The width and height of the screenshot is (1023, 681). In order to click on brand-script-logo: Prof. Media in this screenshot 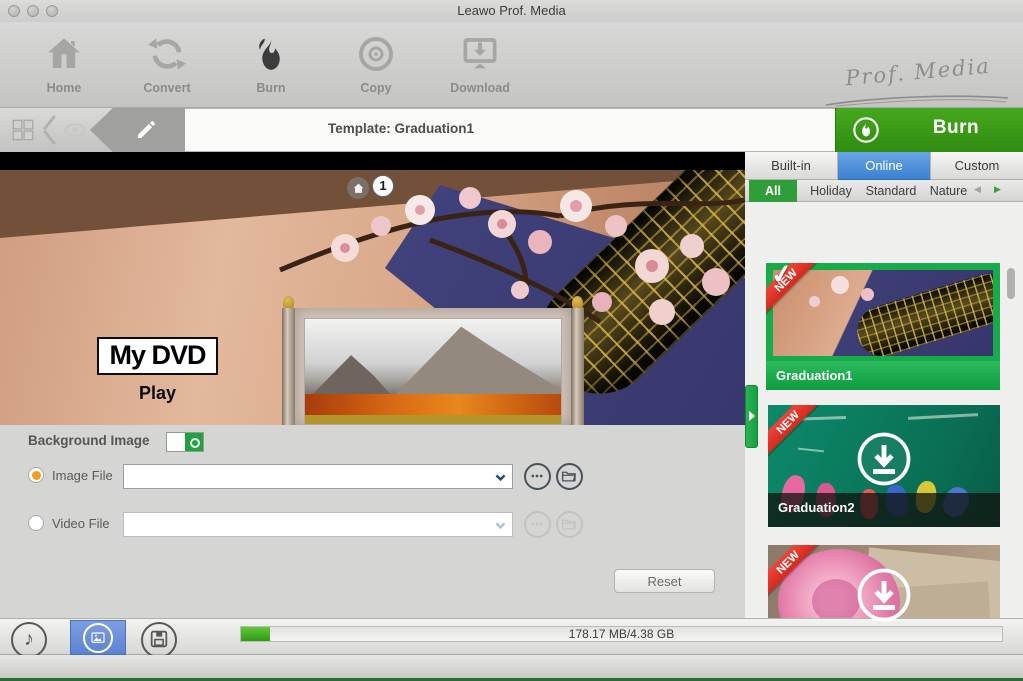, I will do `click(918, 72)`.